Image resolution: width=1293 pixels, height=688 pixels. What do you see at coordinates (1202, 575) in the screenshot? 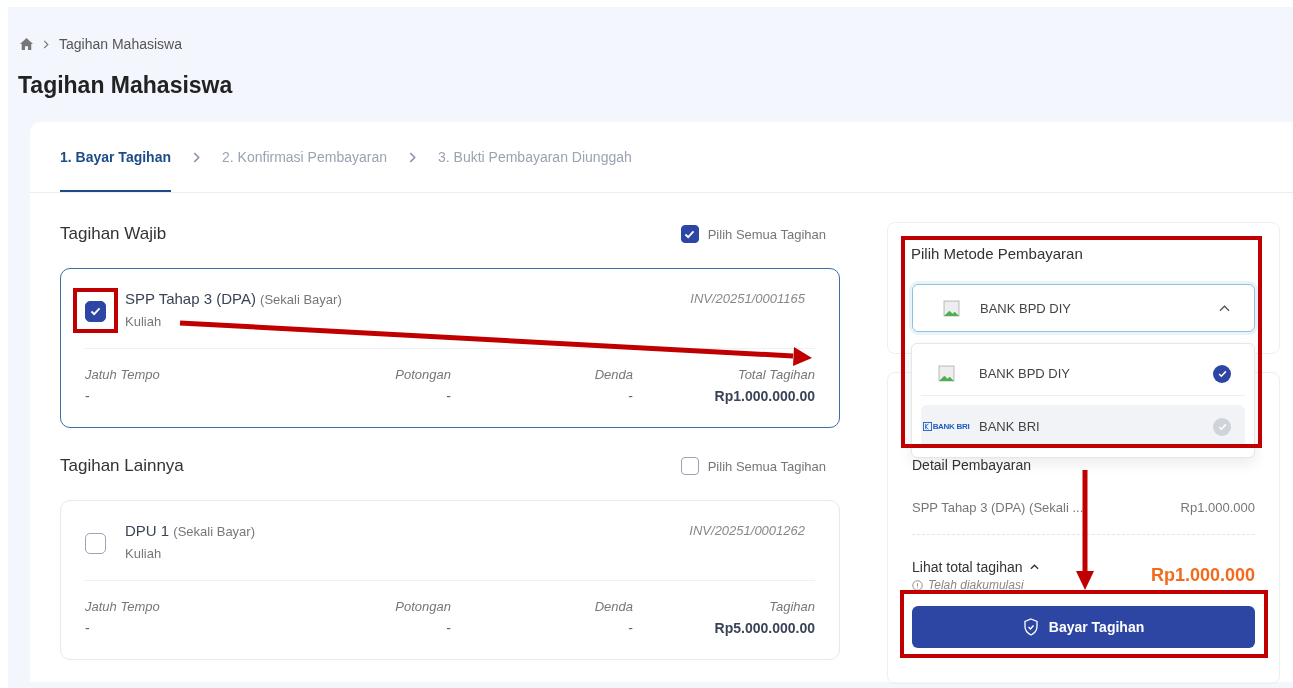
I see `total-amount: Rp1.000.000` at bounding box center [1202, 575].